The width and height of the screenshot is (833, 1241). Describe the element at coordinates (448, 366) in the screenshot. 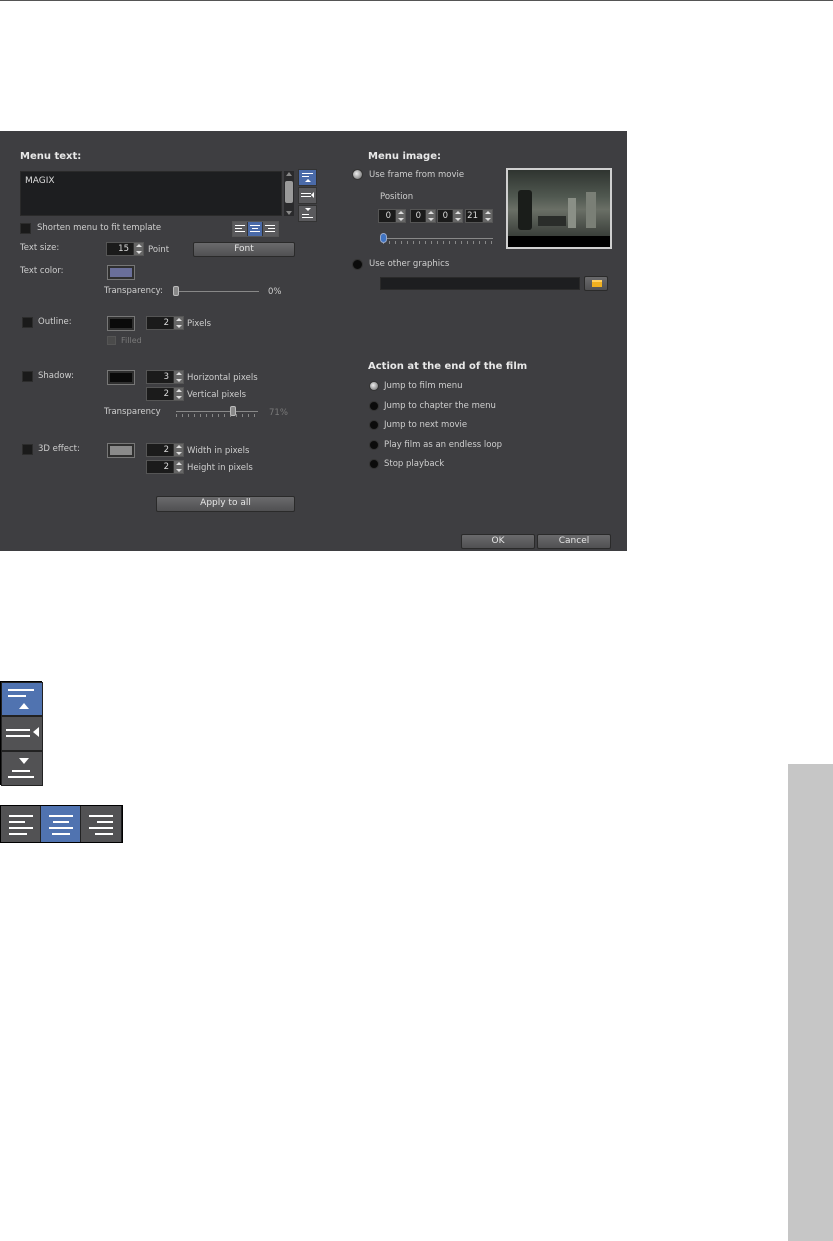

I see `action-header: Action at the end of the film` at that location.